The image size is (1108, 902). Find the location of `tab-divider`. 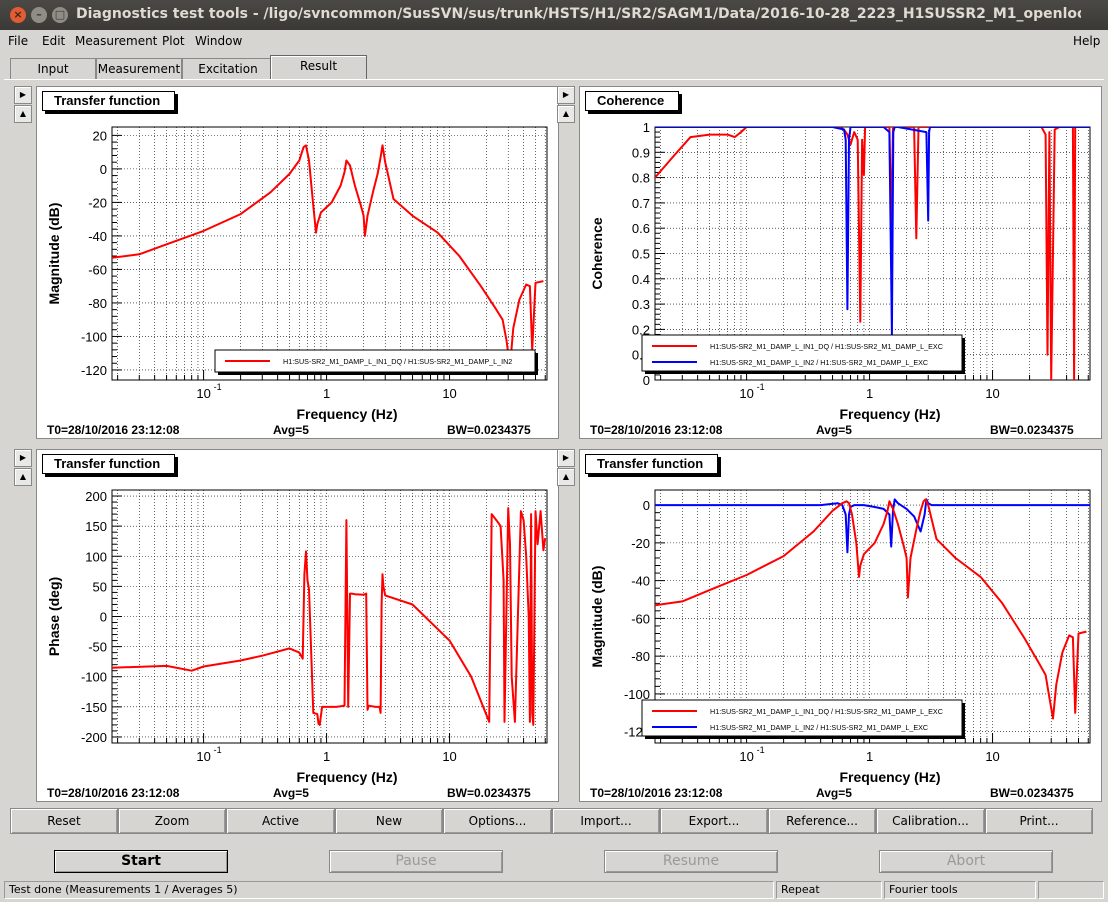

tab-divider is located at coordinates (554, 79).